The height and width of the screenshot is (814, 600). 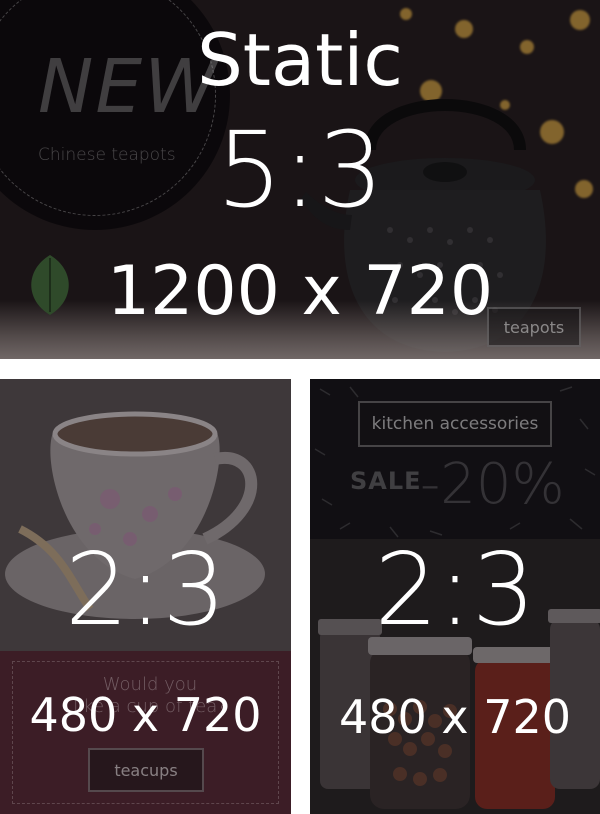 I want to click on static-heading: Static, so click(x=300, y=60).